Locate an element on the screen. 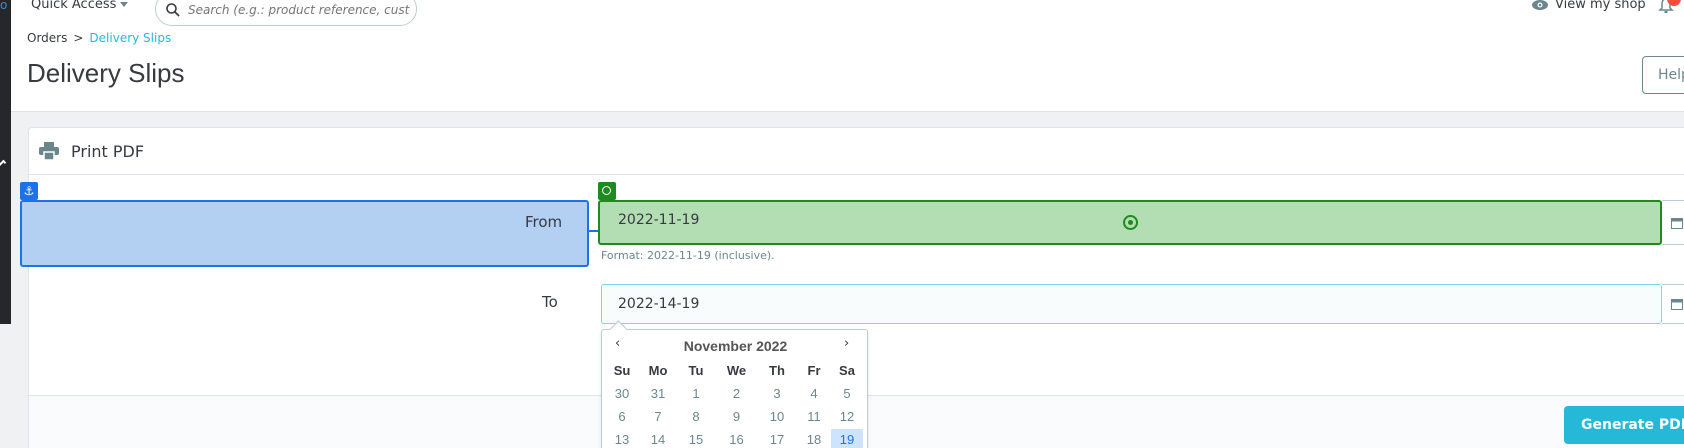  search-icon is located at coordinates (173, 10).